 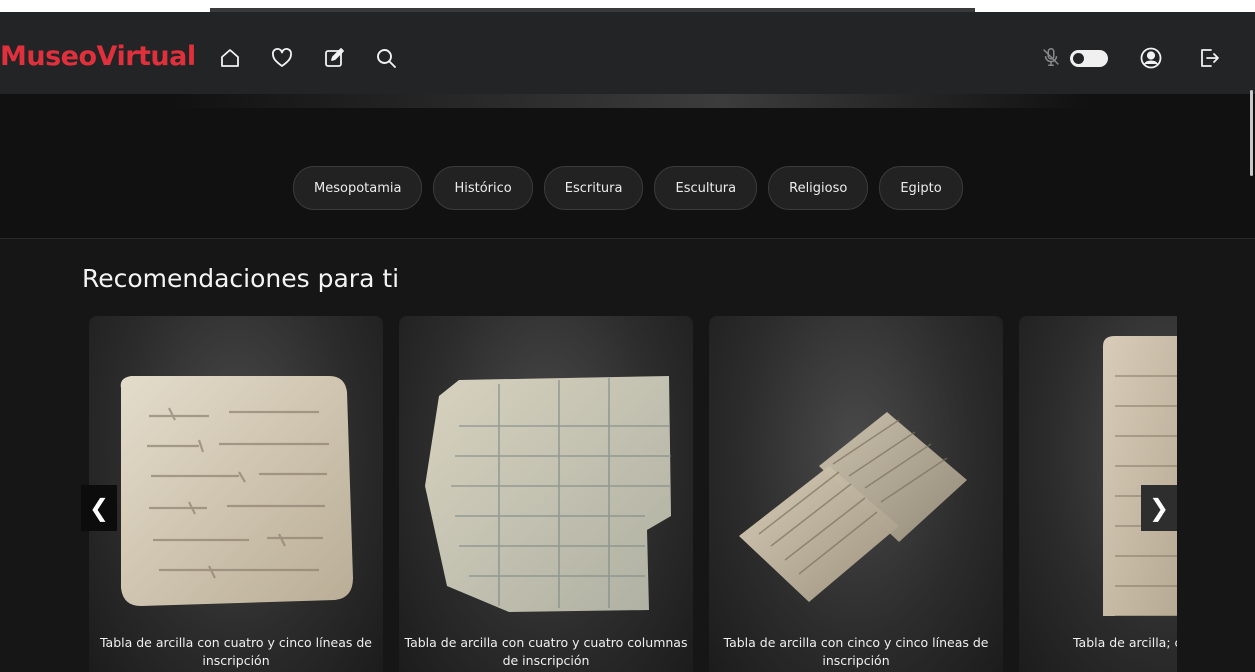 What do you see at coordinates (627, 53) in the screenshot?
I see `navbar: MuseoVirtual` at bounding box center [627, 53].